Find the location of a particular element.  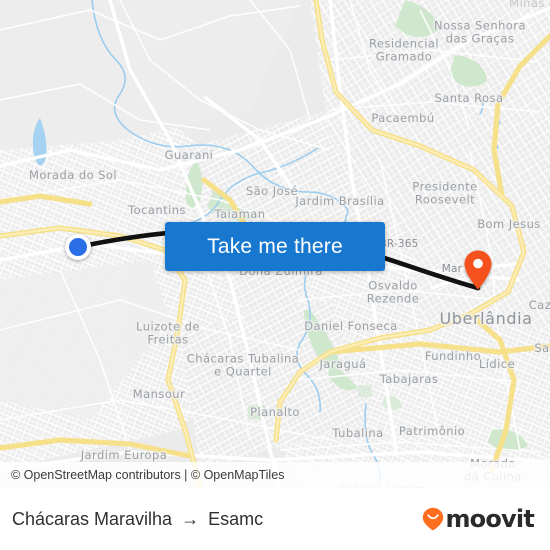

route-destination-label: Esamc is located at coordinates (236, 518).